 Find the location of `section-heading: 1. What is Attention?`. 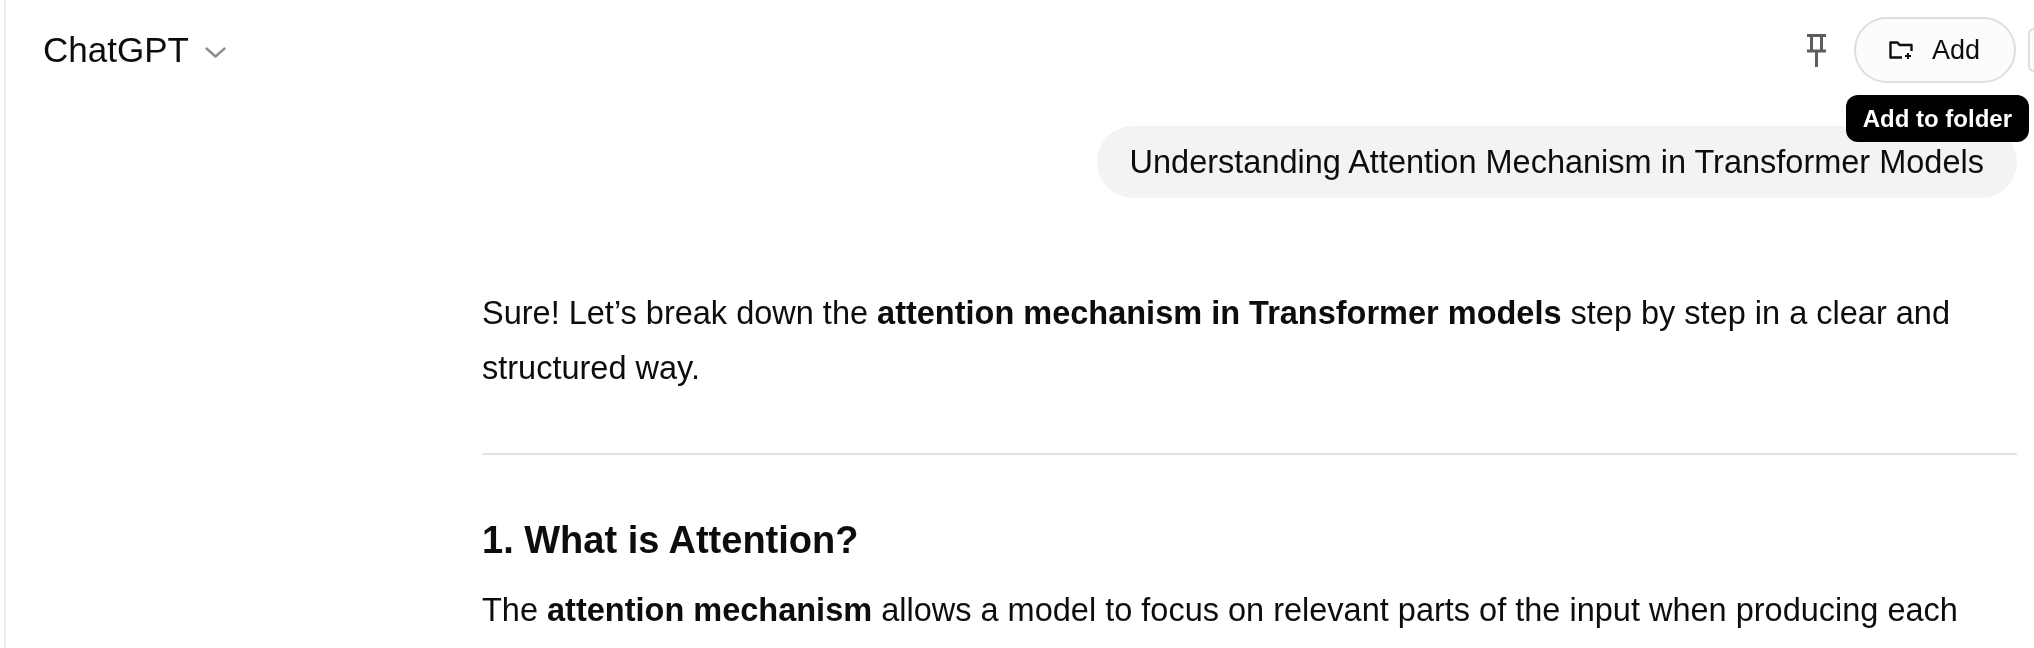

section-heading: 1. What is Attention? is located at coordinates (671, 540).